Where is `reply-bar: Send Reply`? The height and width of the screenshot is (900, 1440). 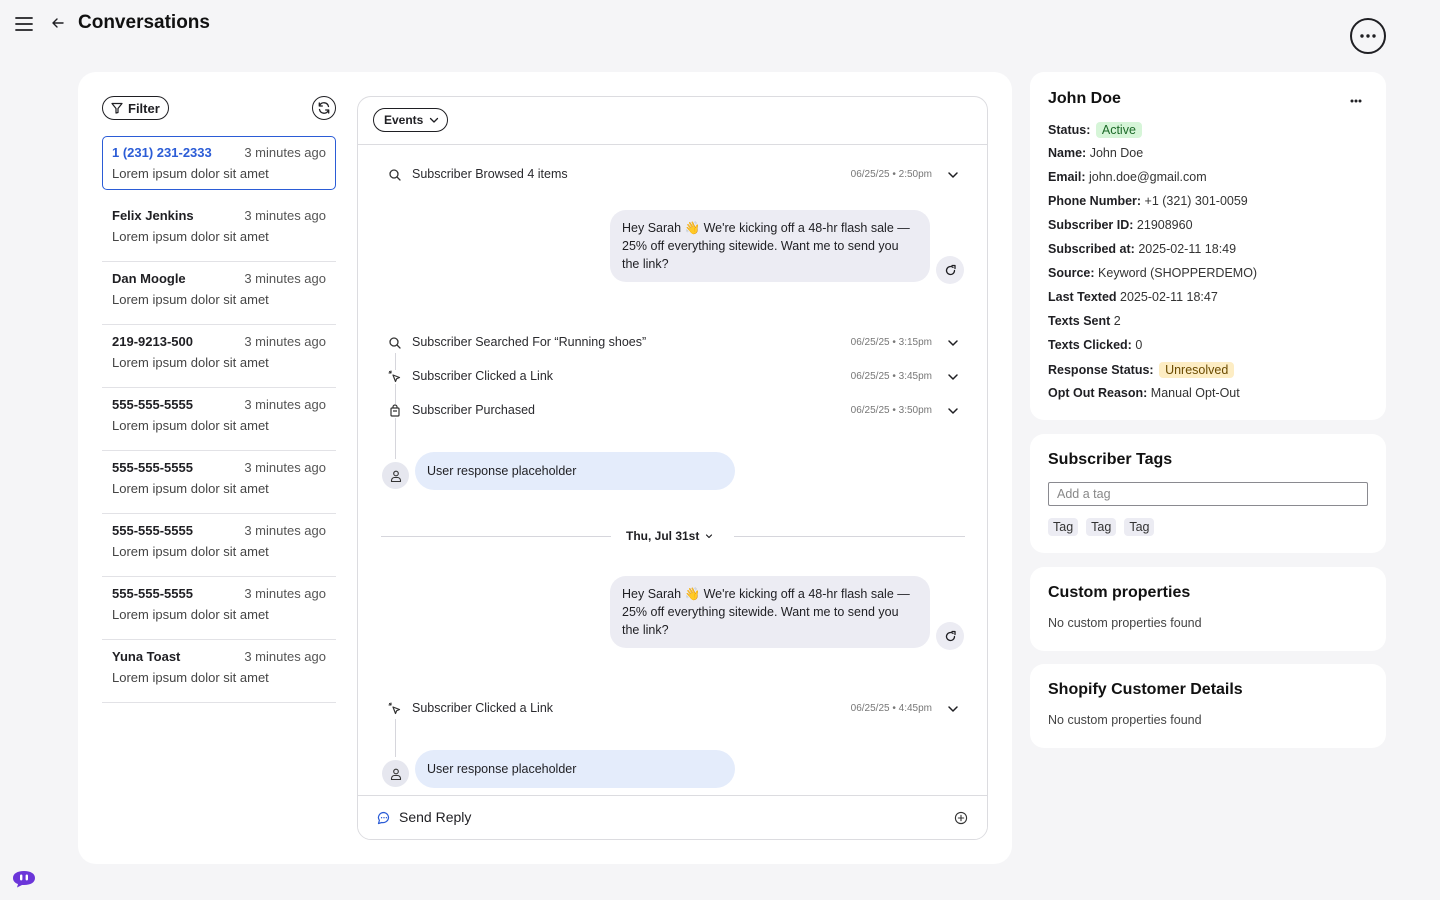 reply-bar: Send Reply is located at coordinates (672, 817).